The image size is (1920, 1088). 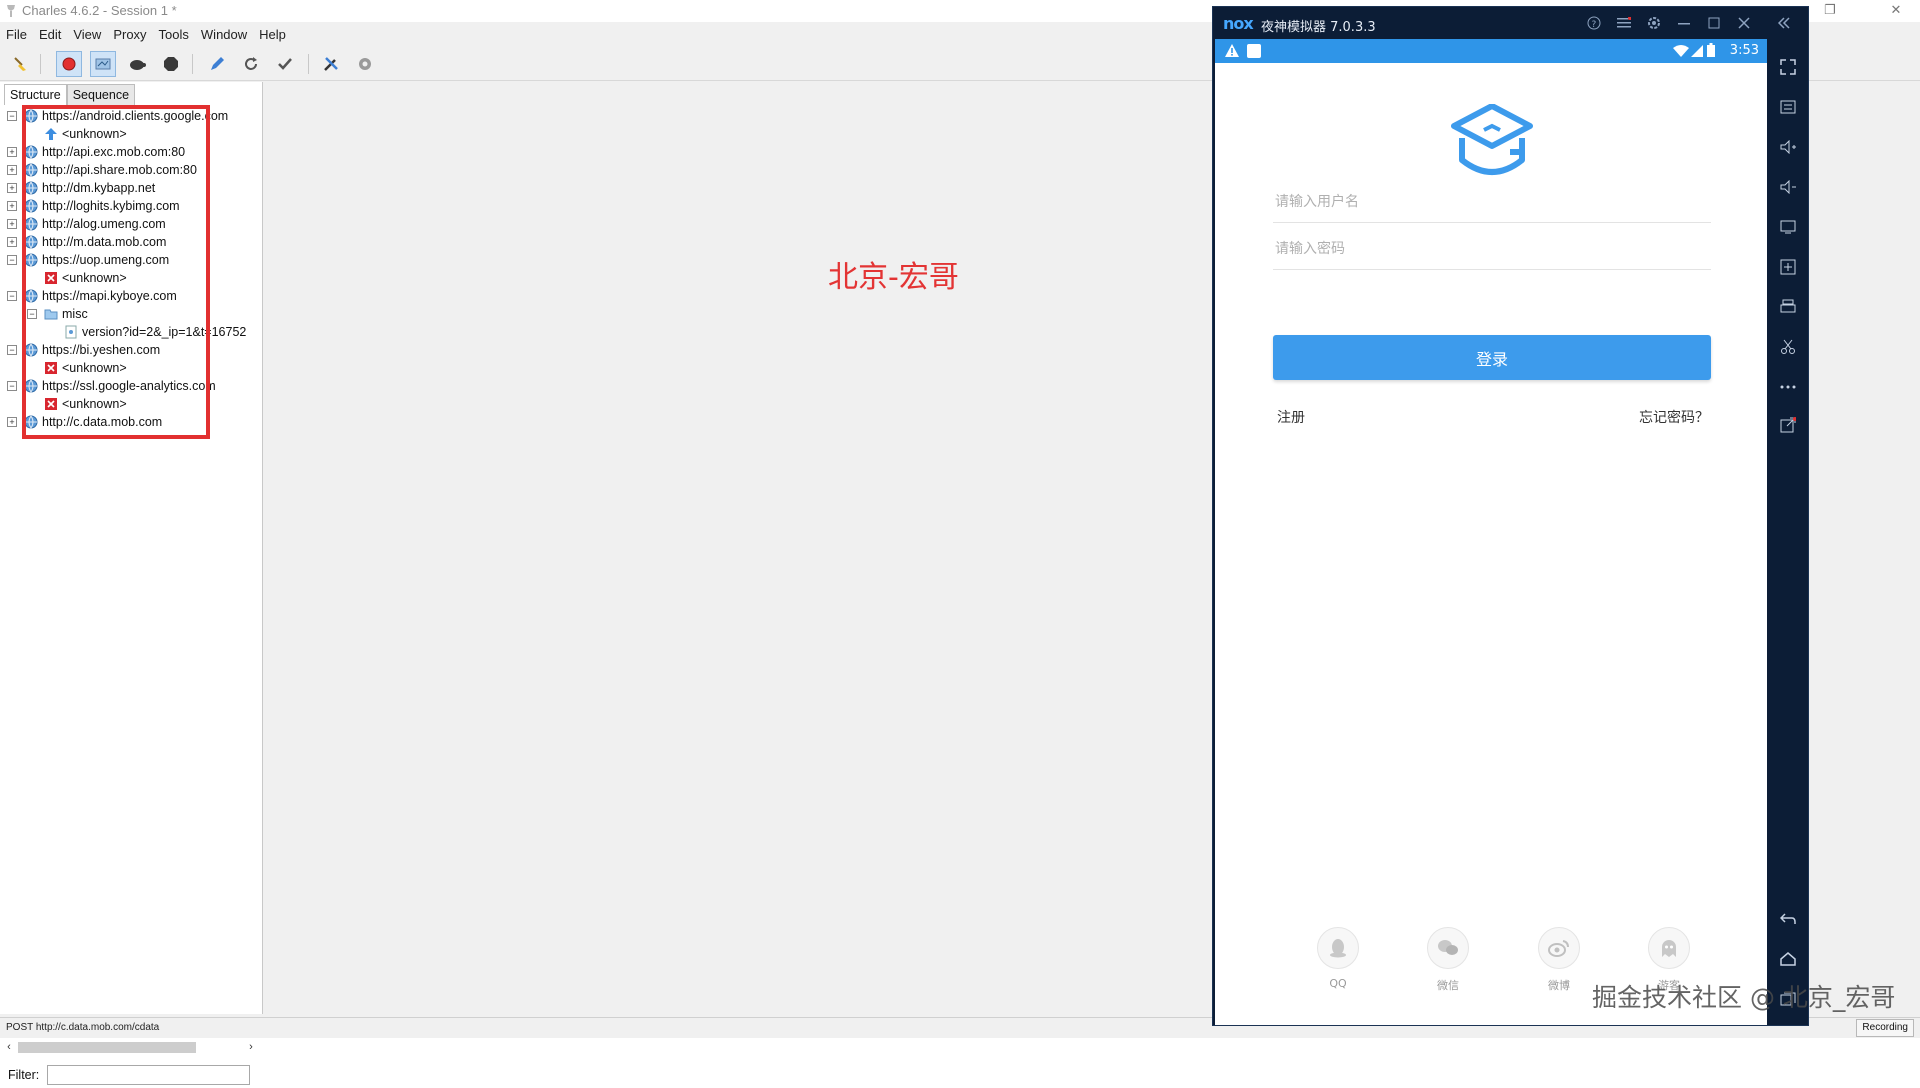 What do you see at coordinates (131, 350) in the screenshot?
I see `tree-row: − https://bi.yeshen.com` at bounding box center [131, 350].